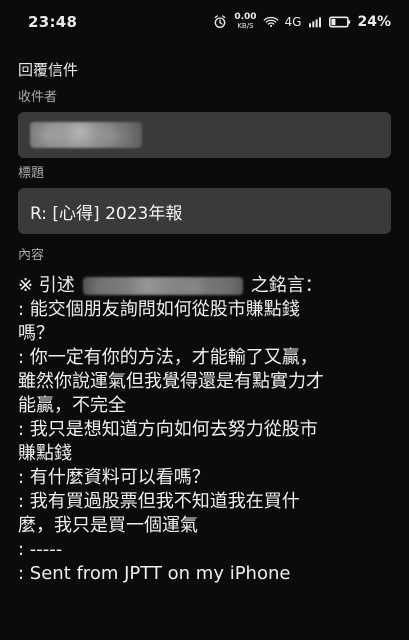 Image resolution: width=409 pixels, height=640 pixels. Describe the element at coordinates (72, 405) in the screenshot. I see `body-line-5: 能贏，不完全` at that location.